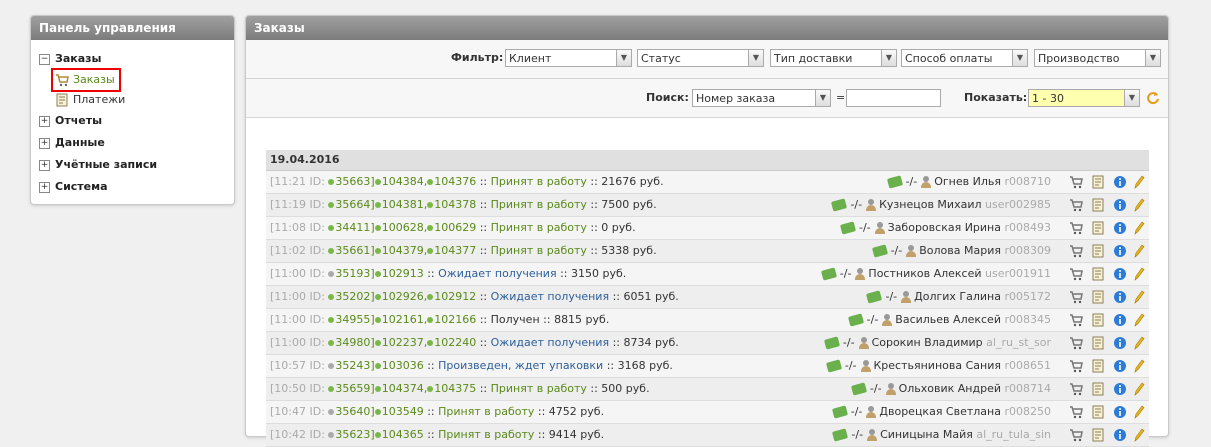 The width and height of the screenshot is (1211, 447). Describe the element at coordinates (354, 273) in the screenshot. I see `order-id-link: 35193]` at that location.